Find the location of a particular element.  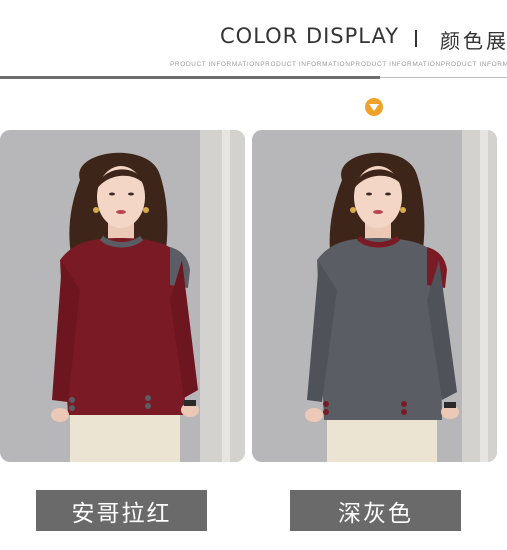

color-label-burgundy: 安哥拉红 is located at coordinates (121, 510).